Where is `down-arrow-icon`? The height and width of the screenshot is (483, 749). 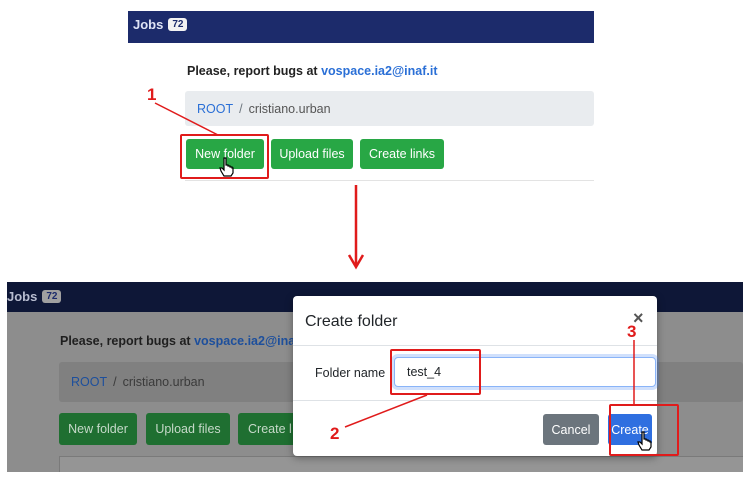
down-arrow-icon is located at coordinates (356, 227).